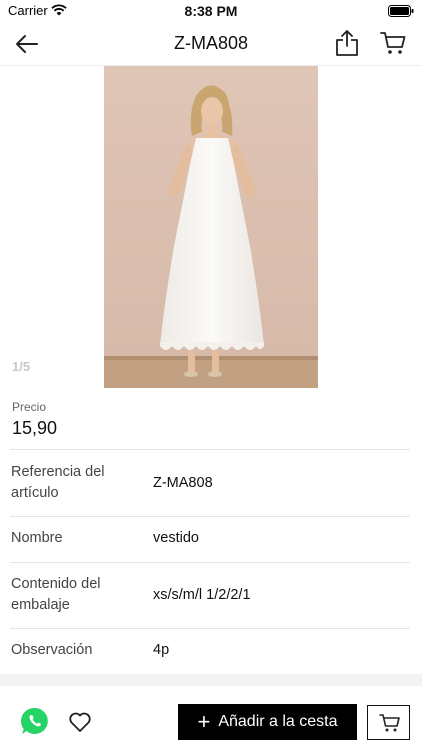  I want to click on status-time: 8:38 PM, so click(211, 11).